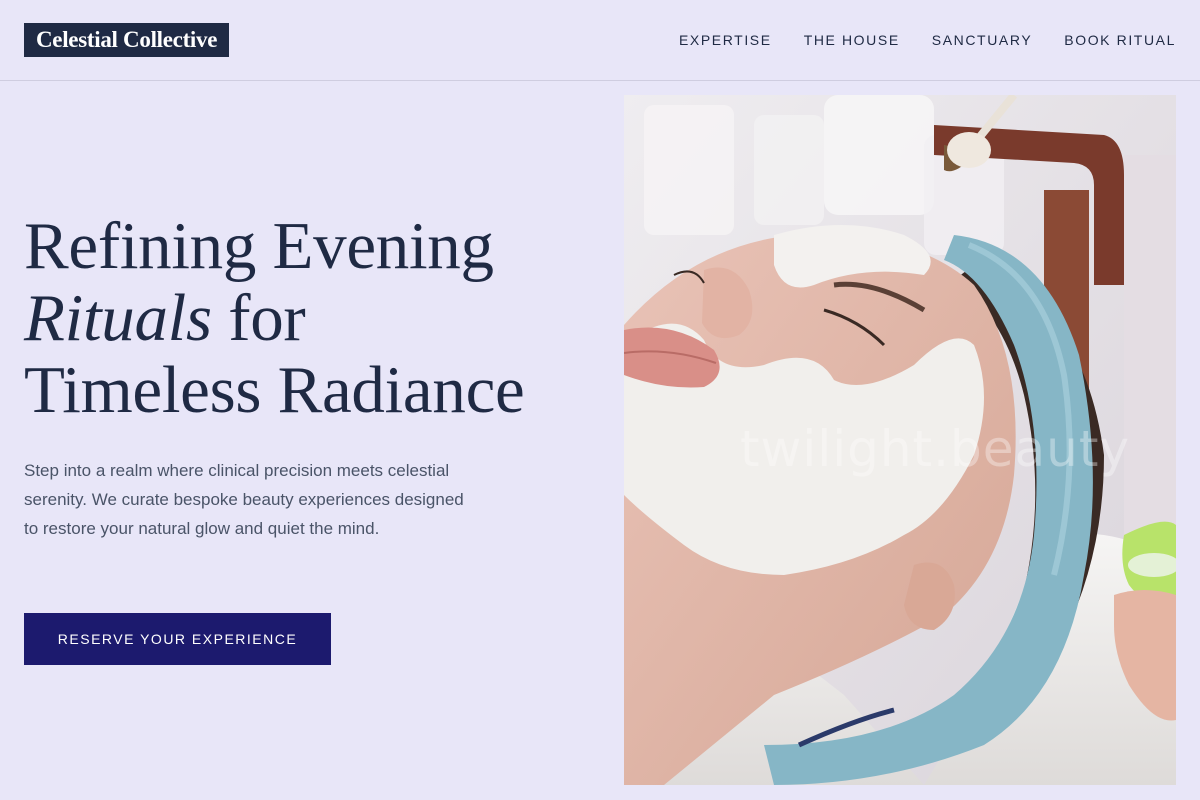 This screenshot has width=1200, height=800. What do you see at coordinates (259, 246) in the screenshot?
I see `hero-title-line1: Refining Evening` at bounding box center [259, 246].